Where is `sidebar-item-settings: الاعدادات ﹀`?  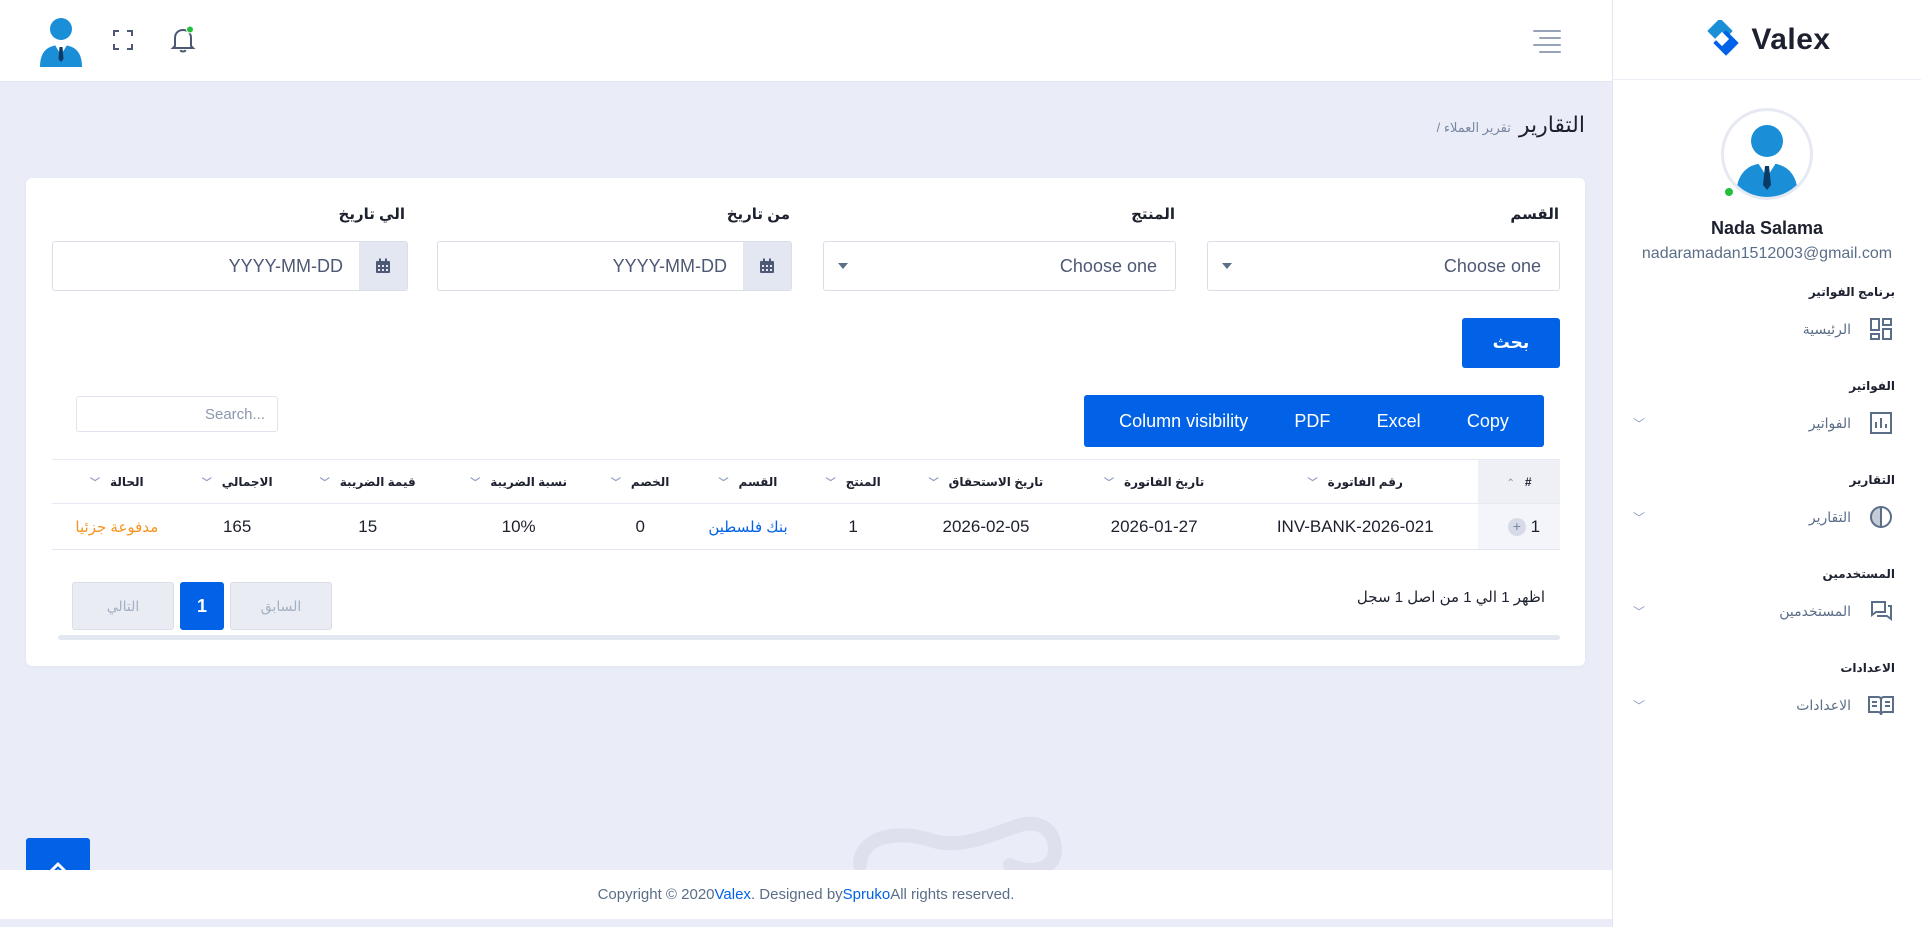
sidebar-item-settings: الاعدادات ﹀ is located at coordinates (1764, 705).